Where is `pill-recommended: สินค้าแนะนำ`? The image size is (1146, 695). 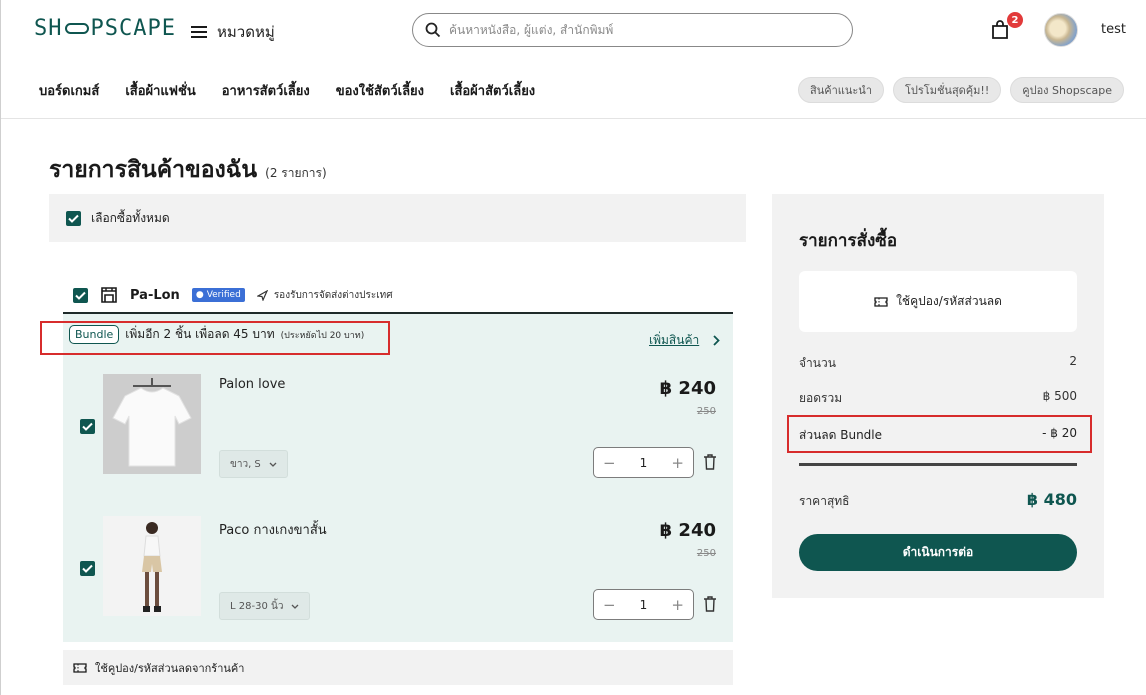 pill-recommended: สินค้าแนะนำ is located at coordinates (841, 90).